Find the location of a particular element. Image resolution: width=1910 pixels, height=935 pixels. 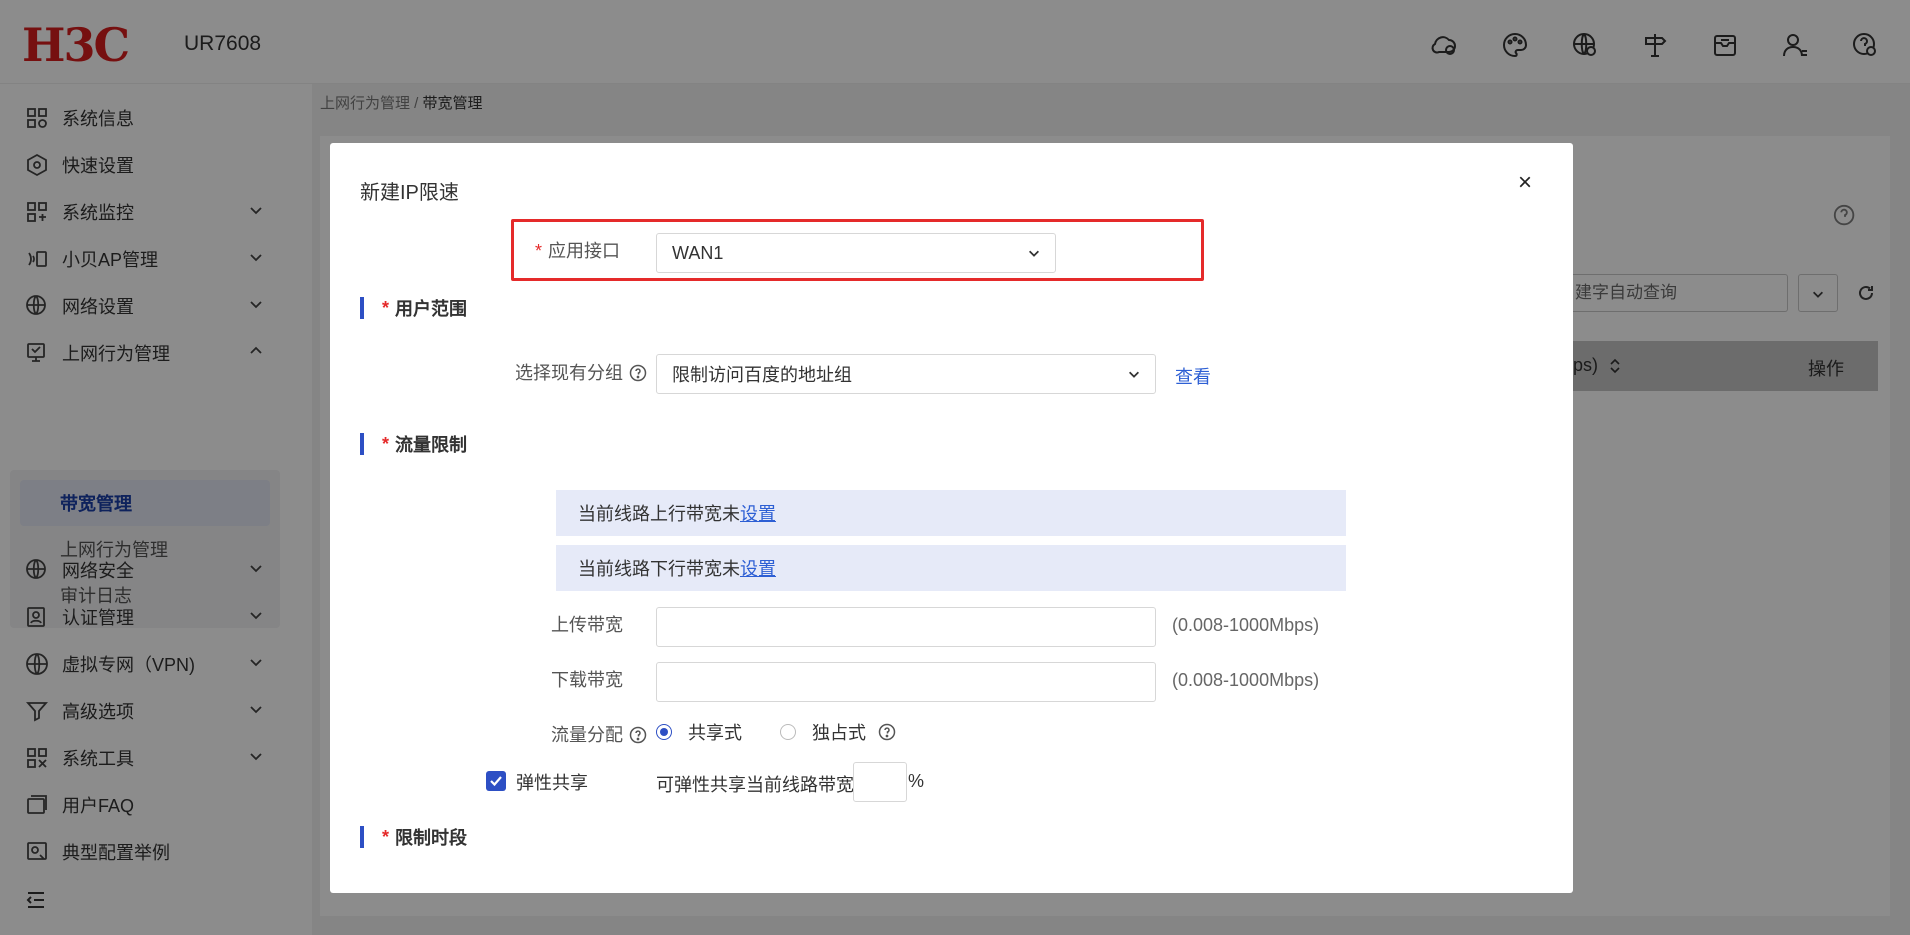

exclusive-label: 独占式 is located at coordinates (839, 733).